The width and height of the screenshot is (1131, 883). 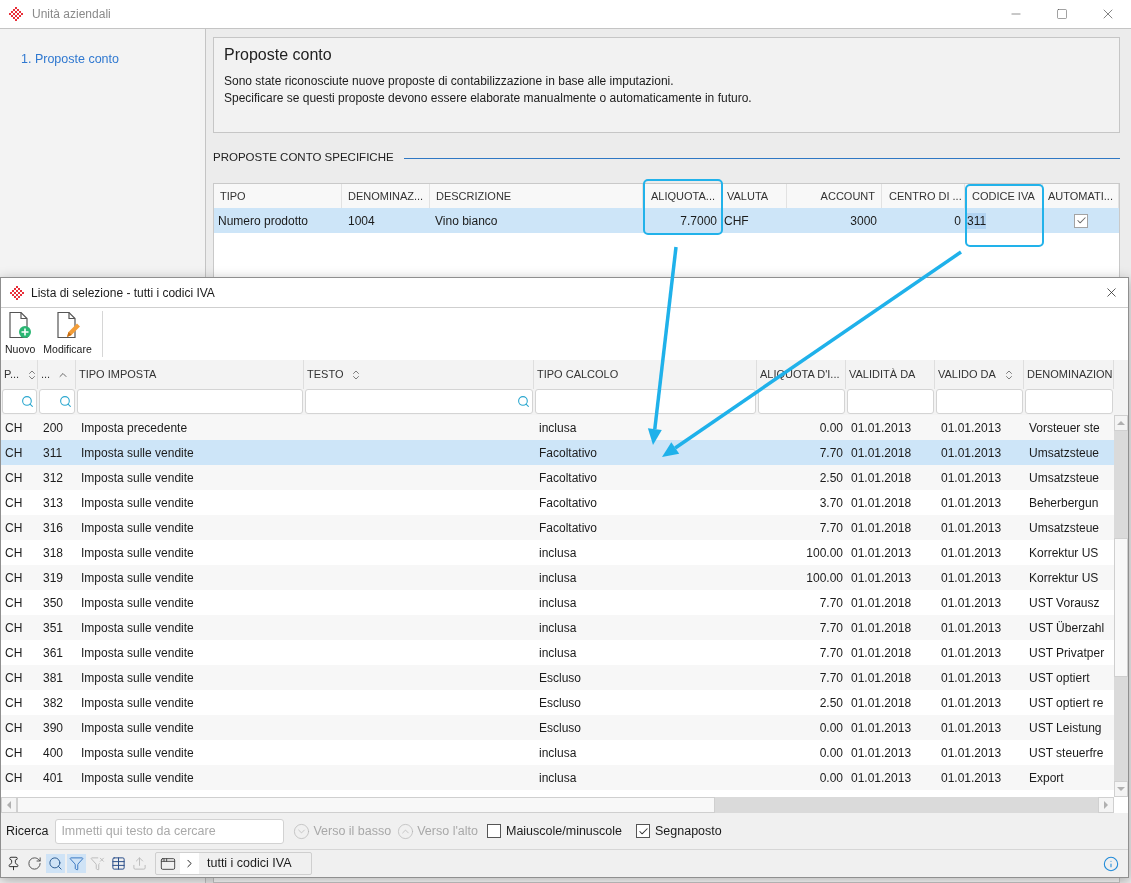 I want to click on table-row: CH 381 Imposta sulle vendite Escluso 7.70 01.01.2018 01.01.2013 UST optiert, so click(x=557, y=677).